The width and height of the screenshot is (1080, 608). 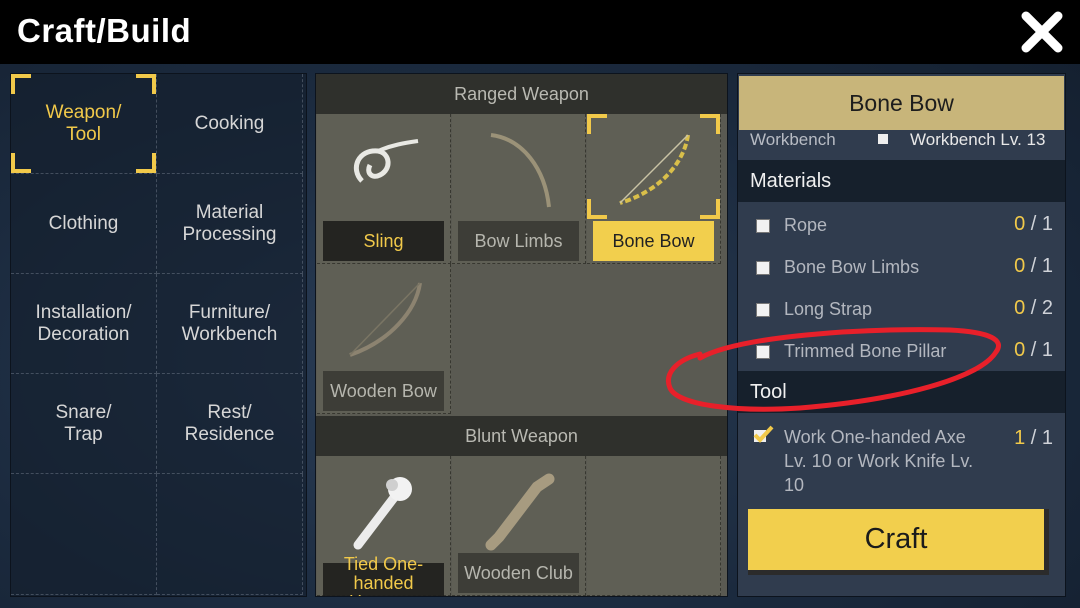 I want to click on category-label: Weapon/ Tool, so click(x=83, y=123).